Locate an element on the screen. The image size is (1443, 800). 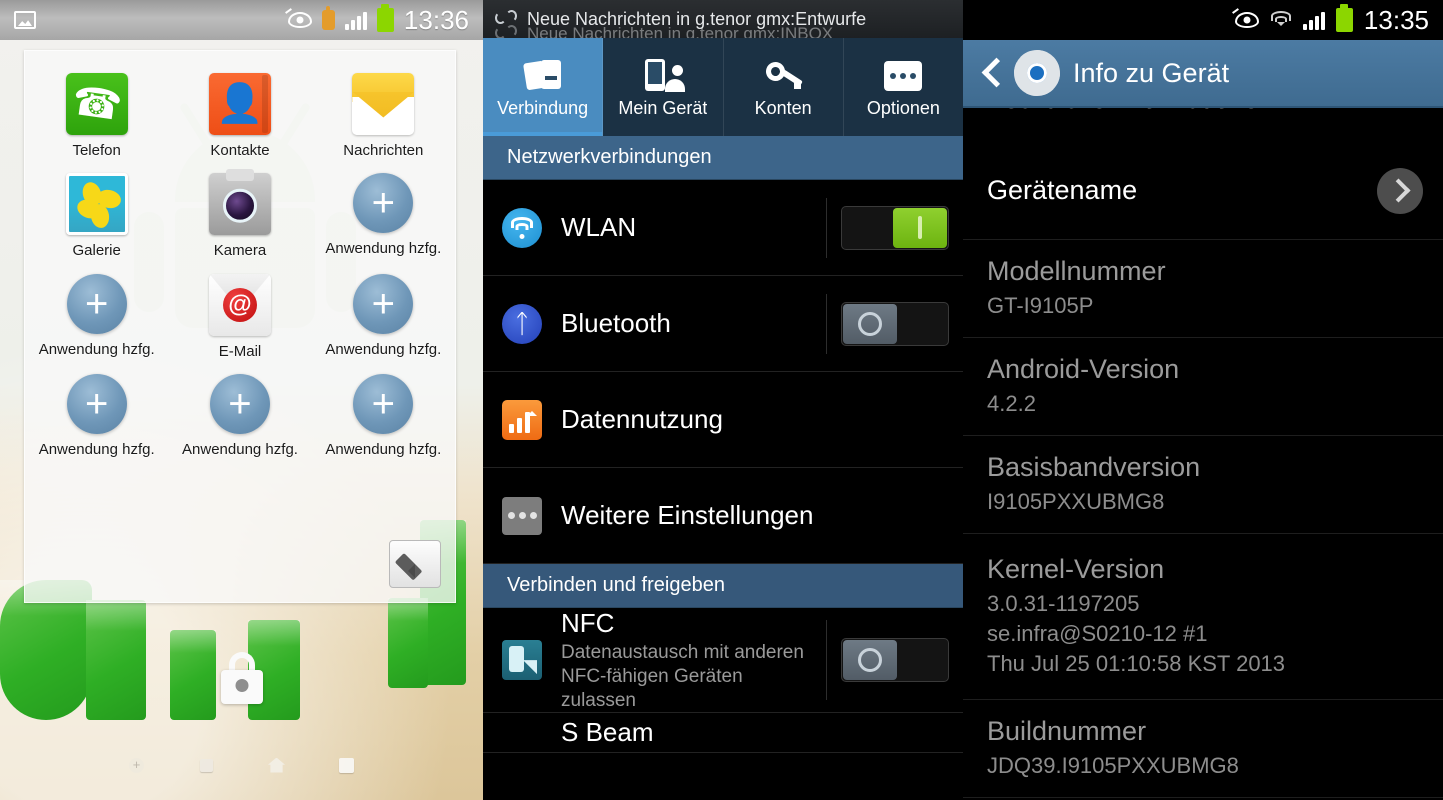
edit-button is located at coordinates (415, 564).